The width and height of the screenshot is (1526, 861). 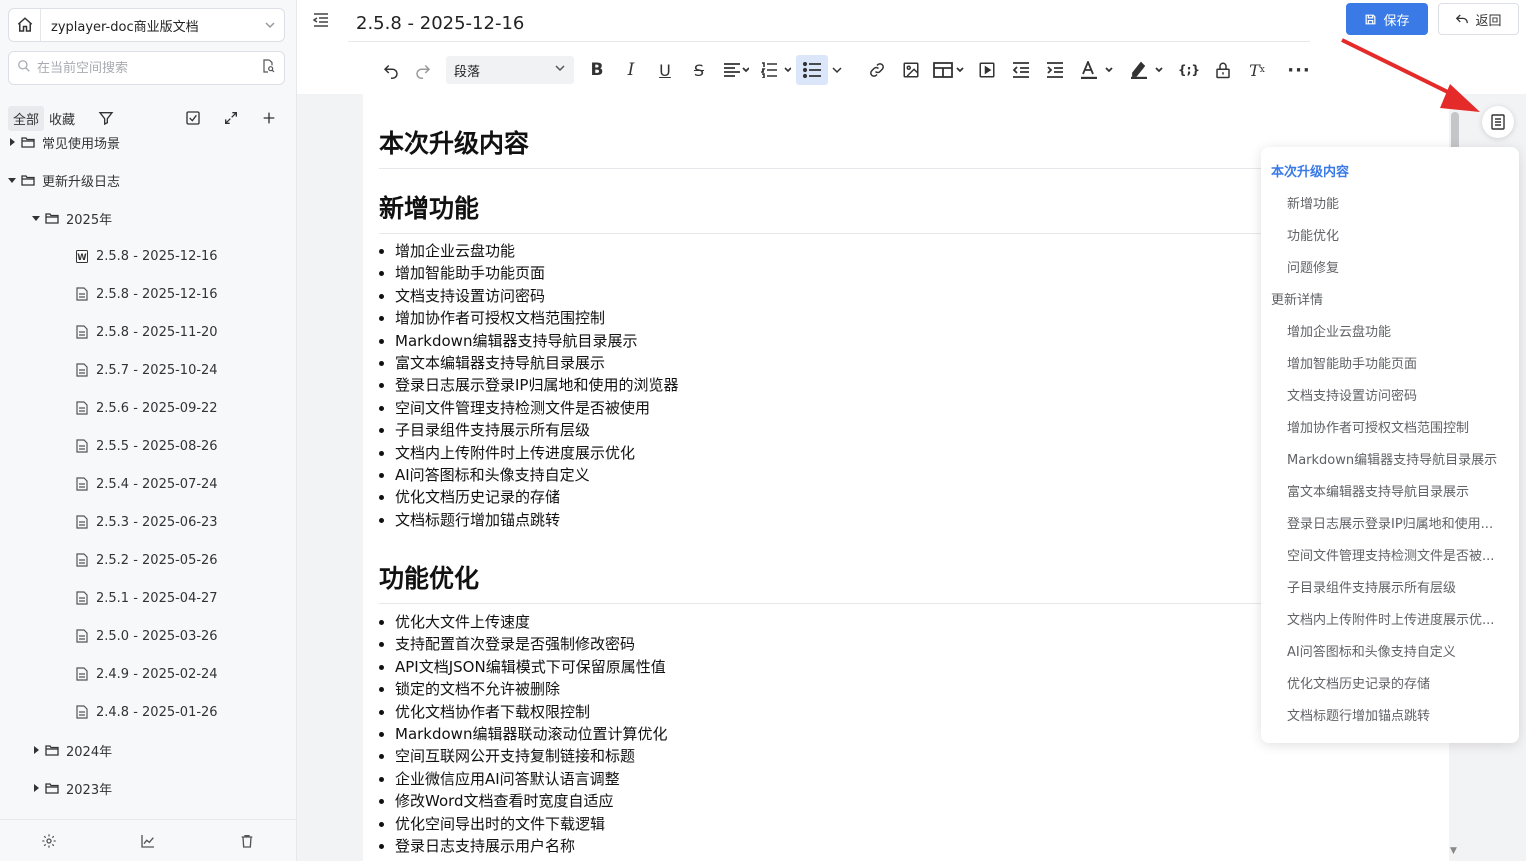 I want to click on toc-item: 功能优化, so click(x=1399, y=237).